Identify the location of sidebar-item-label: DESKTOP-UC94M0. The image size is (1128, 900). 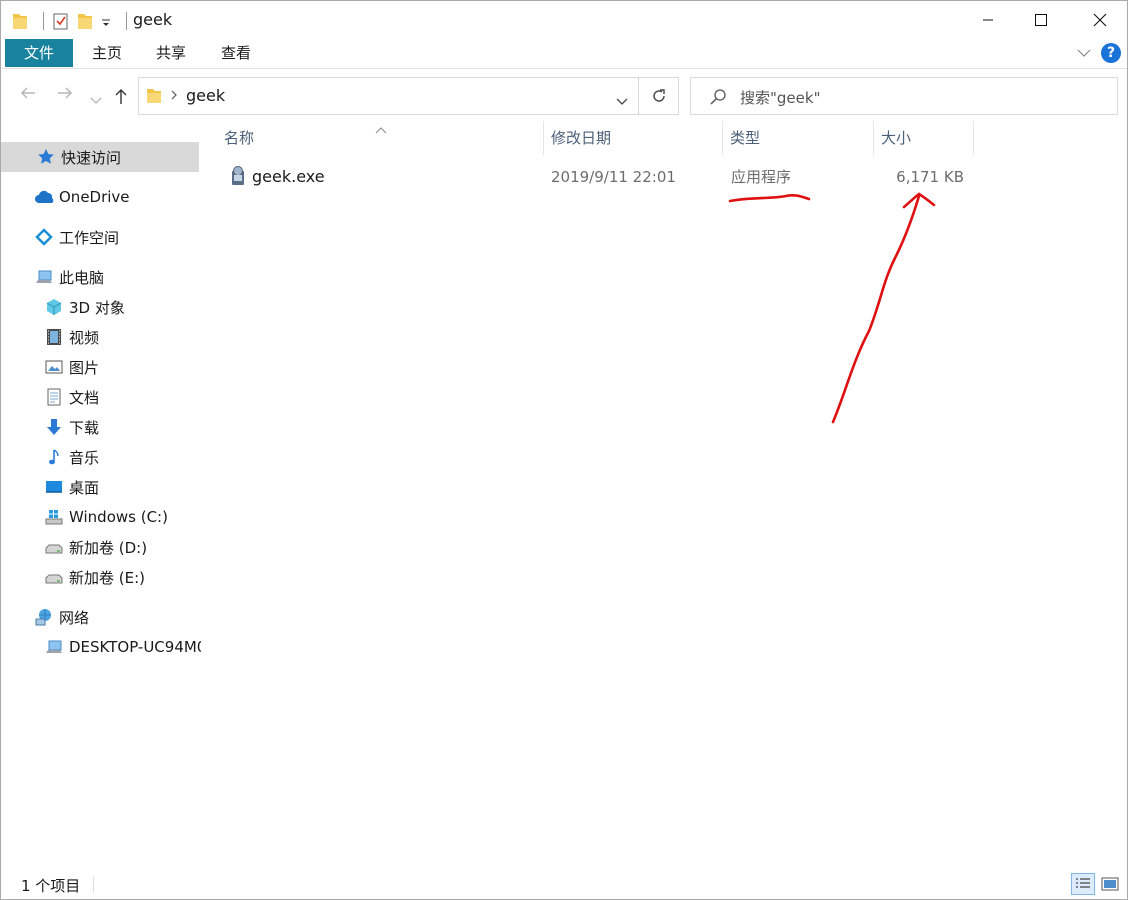
(135, 647).